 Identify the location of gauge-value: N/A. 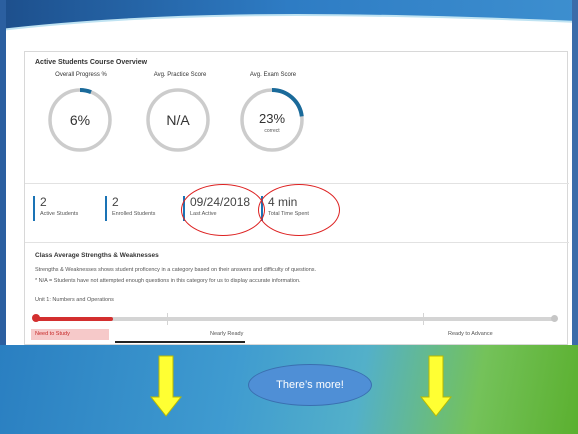
(178, 120).